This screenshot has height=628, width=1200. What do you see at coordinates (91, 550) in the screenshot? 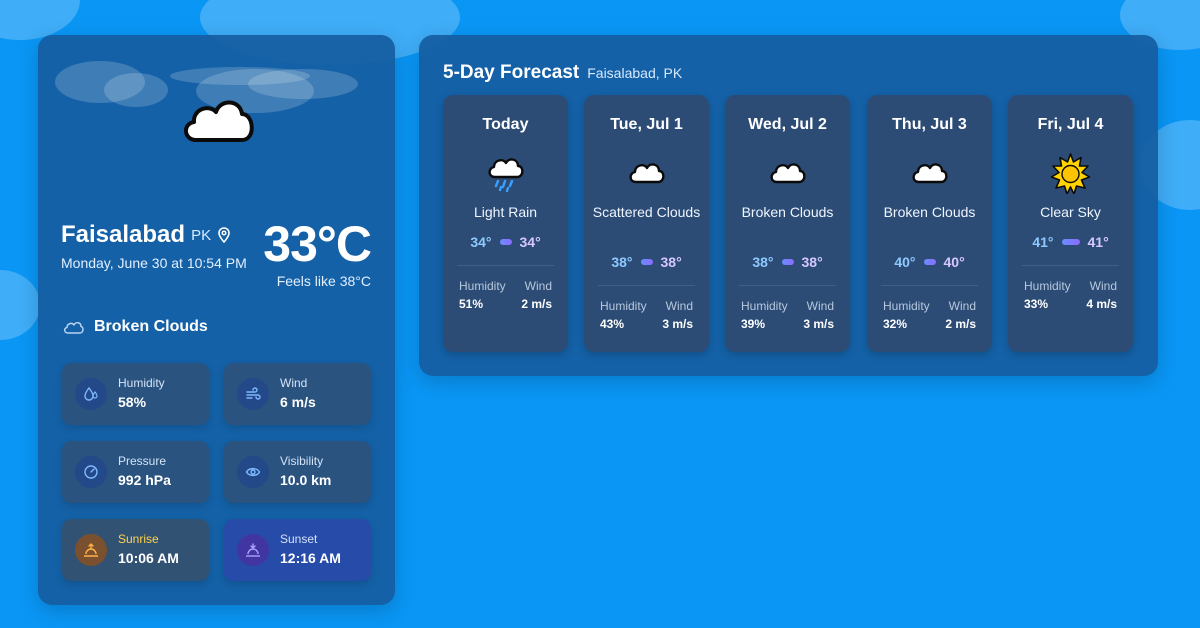
I see `sunrise-icon` at bounding box center [91, 550].